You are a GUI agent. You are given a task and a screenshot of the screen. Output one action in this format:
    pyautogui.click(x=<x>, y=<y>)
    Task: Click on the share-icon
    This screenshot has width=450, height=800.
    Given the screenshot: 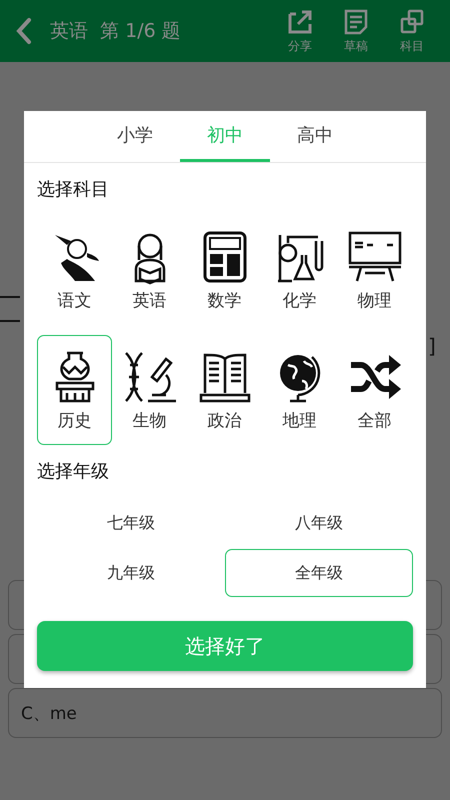 What is the action you would take?
    pyautogui.click(x=300, y=22)
    